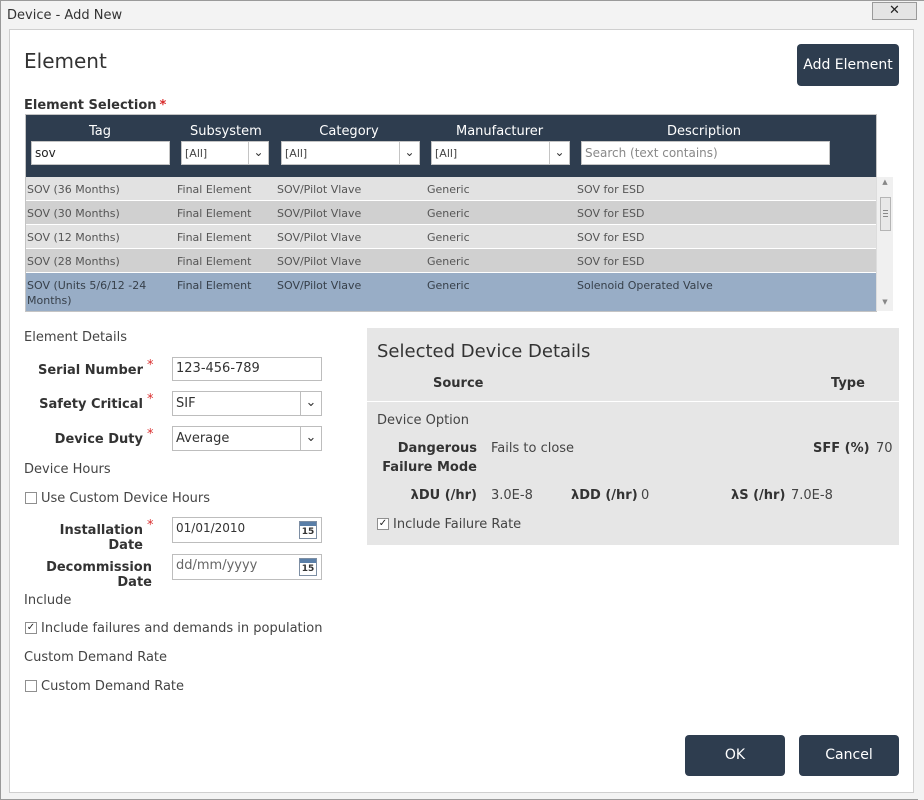 This screenshot has width=924, height=800. I want to click on window-right-edge, so click(921, 400).